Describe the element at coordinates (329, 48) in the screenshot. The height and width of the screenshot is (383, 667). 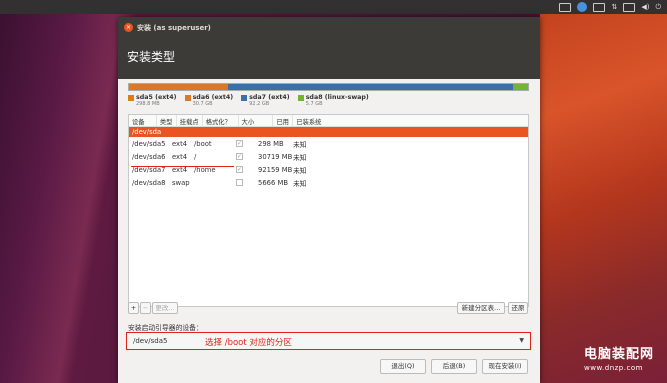
I see `title-bar: × 安装 (as superuser) 安装类型` at that location.